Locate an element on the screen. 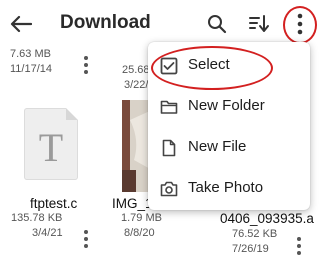  menu-item-label: New Folder is located at coordinates (226, 105).